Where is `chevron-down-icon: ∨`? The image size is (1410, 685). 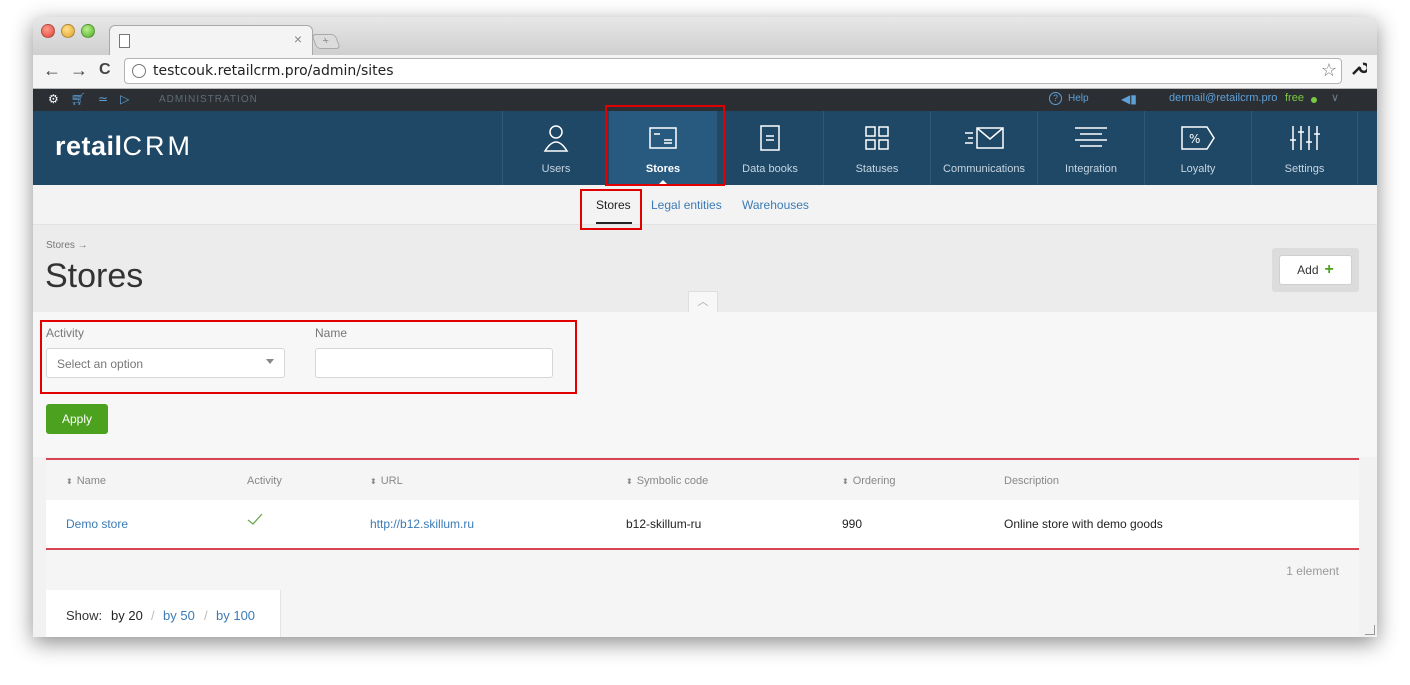 chevron-down-icon: ∨ is located at coordinates (1335, 97).